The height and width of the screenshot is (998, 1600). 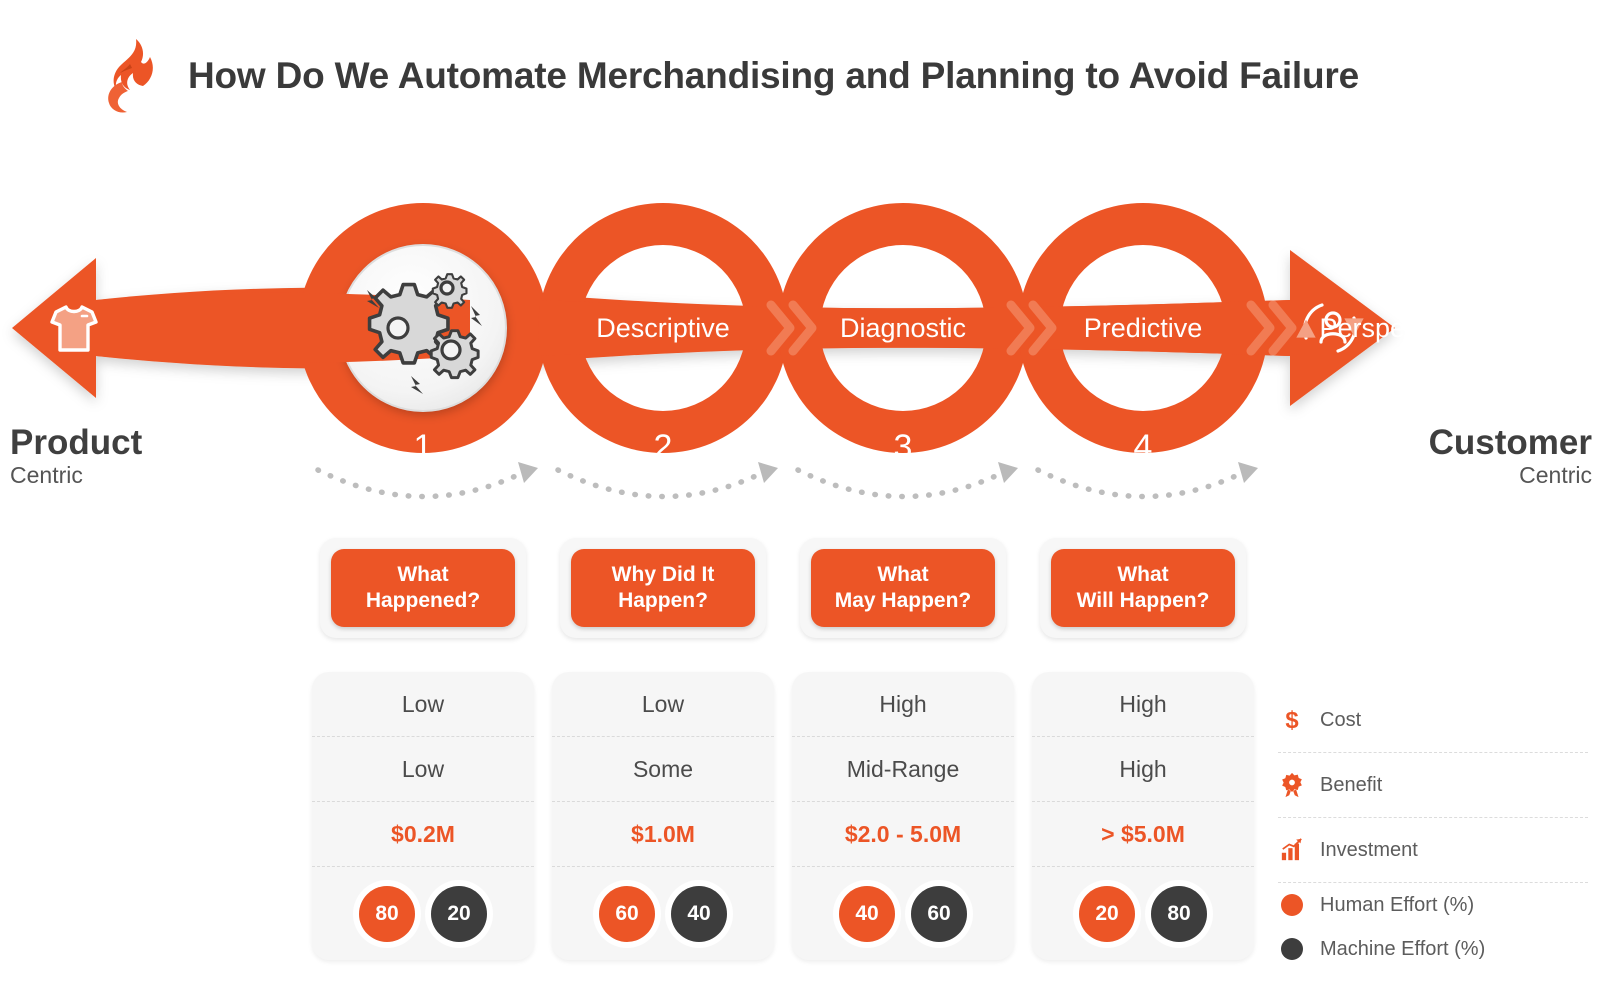 I want to click on product-centric-label: Product Centric, so click(x=76, y=456).